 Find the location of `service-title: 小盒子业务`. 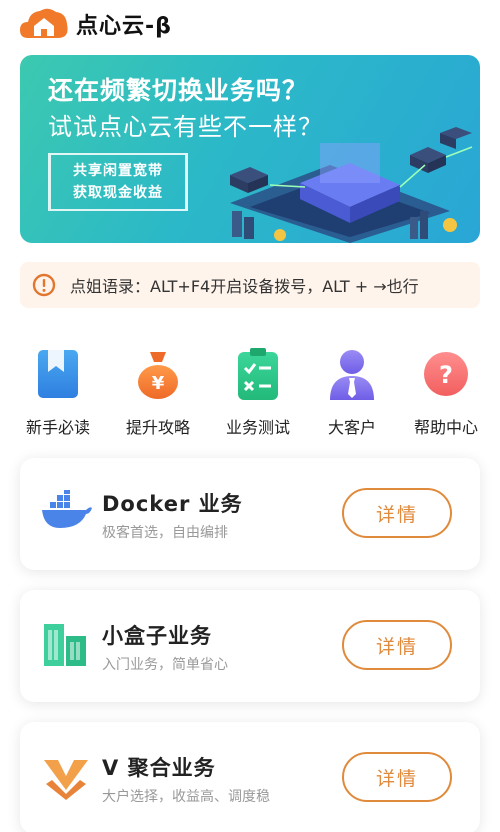

service-title: 小盒子业务 is located at coordinates (157, 636).